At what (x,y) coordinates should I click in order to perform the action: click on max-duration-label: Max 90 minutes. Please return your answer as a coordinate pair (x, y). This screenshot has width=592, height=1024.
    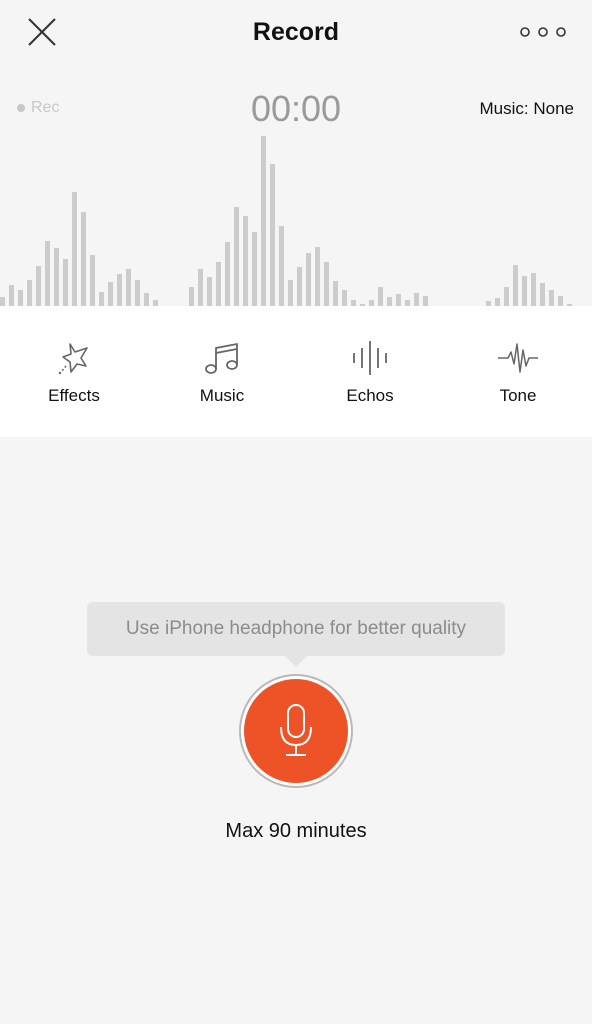
    Looking at the image, I should click on (296, 831).